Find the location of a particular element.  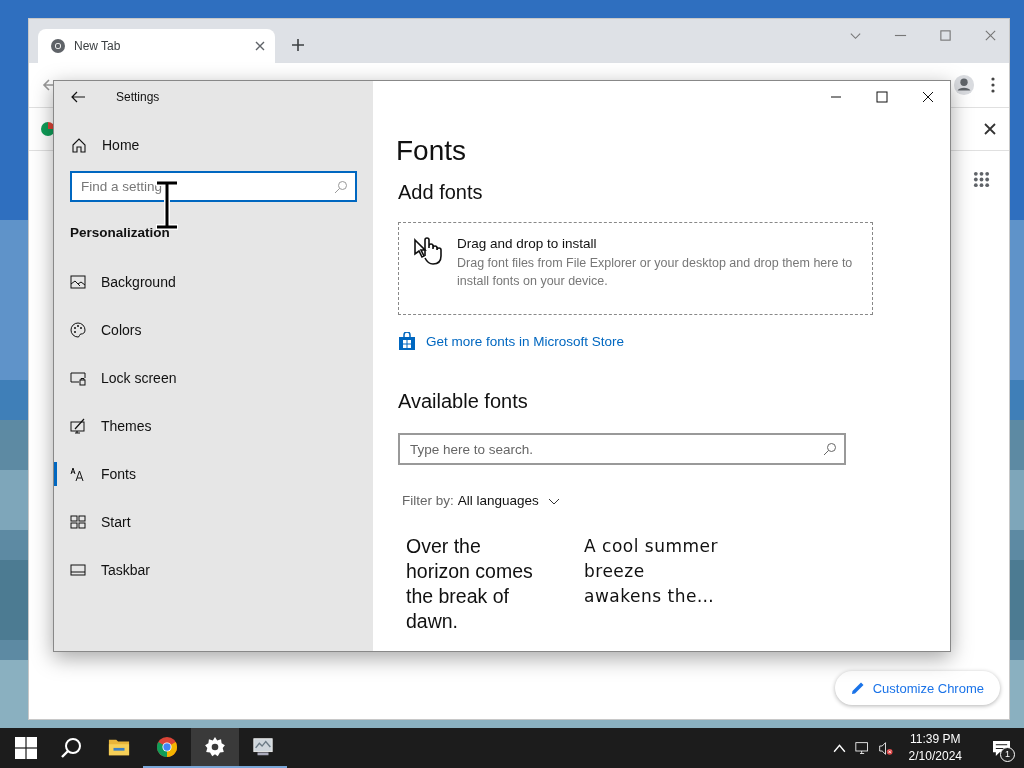

taskbar-app is located at coordinates (215, 748).